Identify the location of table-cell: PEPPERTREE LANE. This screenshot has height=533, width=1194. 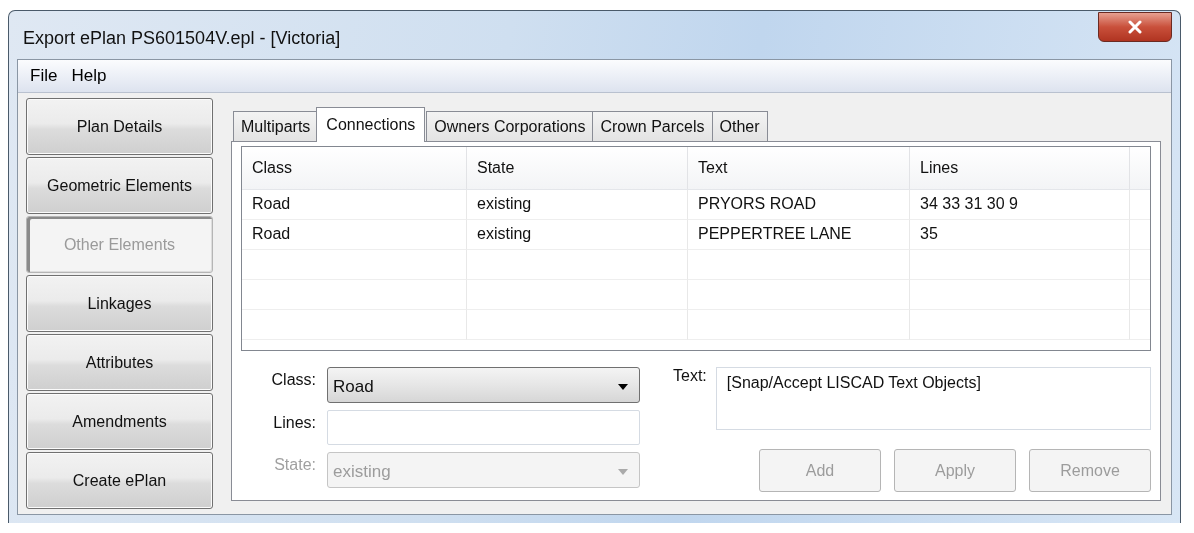
(799, 235).